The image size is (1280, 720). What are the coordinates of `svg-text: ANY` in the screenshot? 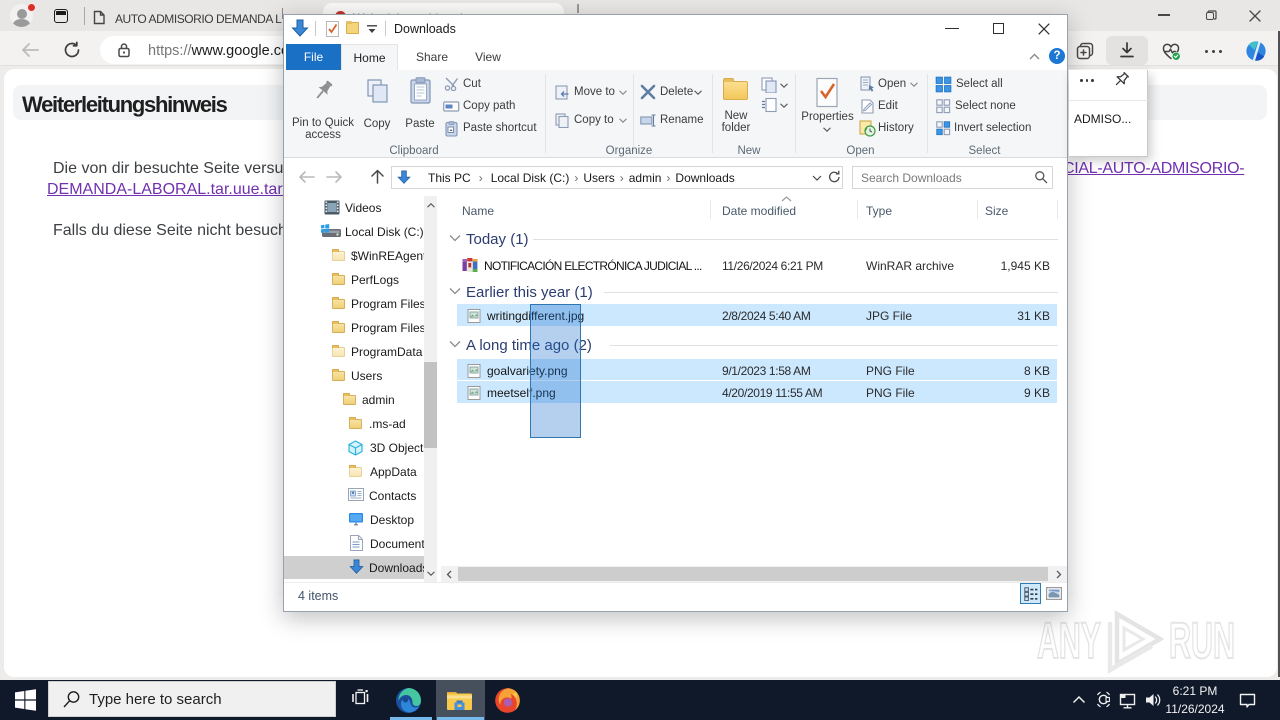 It's located at (1069, 640).